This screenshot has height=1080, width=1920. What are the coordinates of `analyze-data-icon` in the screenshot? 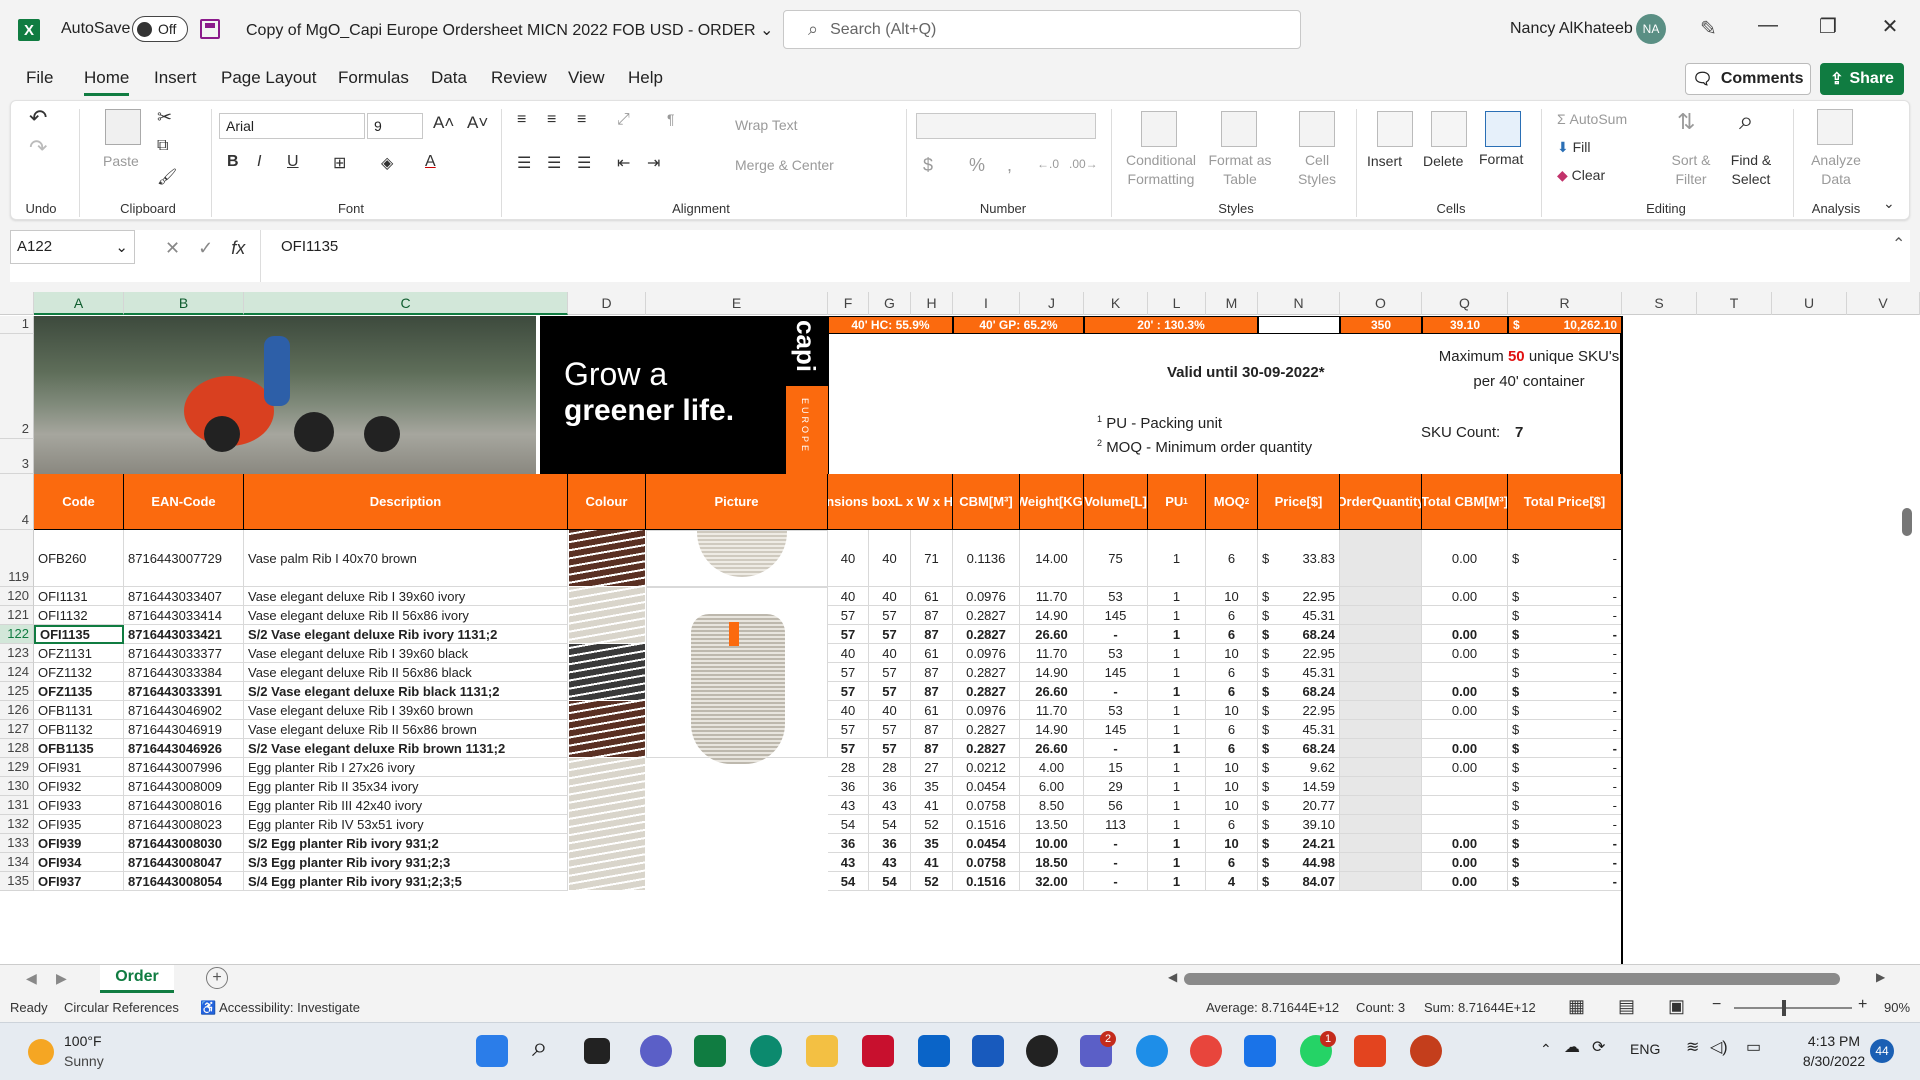 It's located at (1835, 127).